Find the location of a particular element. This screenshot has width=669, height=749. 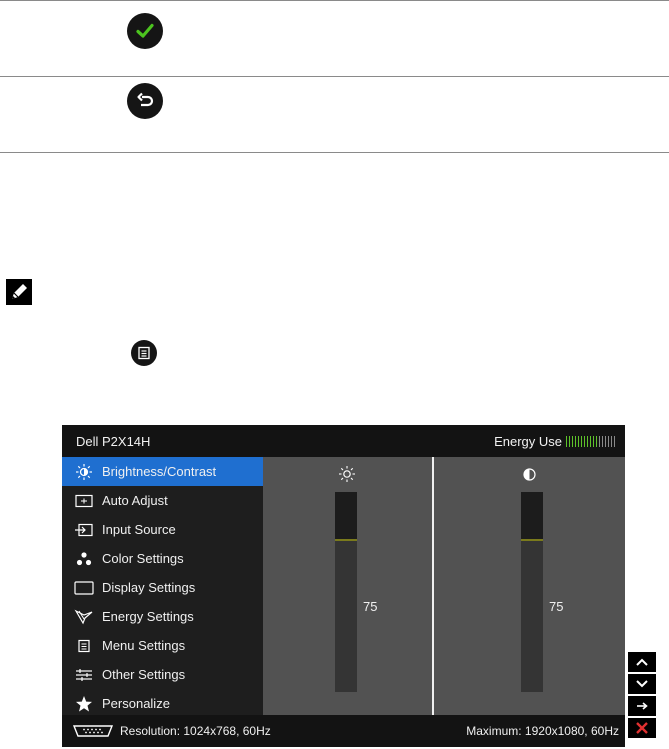

menu-item-label: Color Settings is located at coordinates (143, 558).